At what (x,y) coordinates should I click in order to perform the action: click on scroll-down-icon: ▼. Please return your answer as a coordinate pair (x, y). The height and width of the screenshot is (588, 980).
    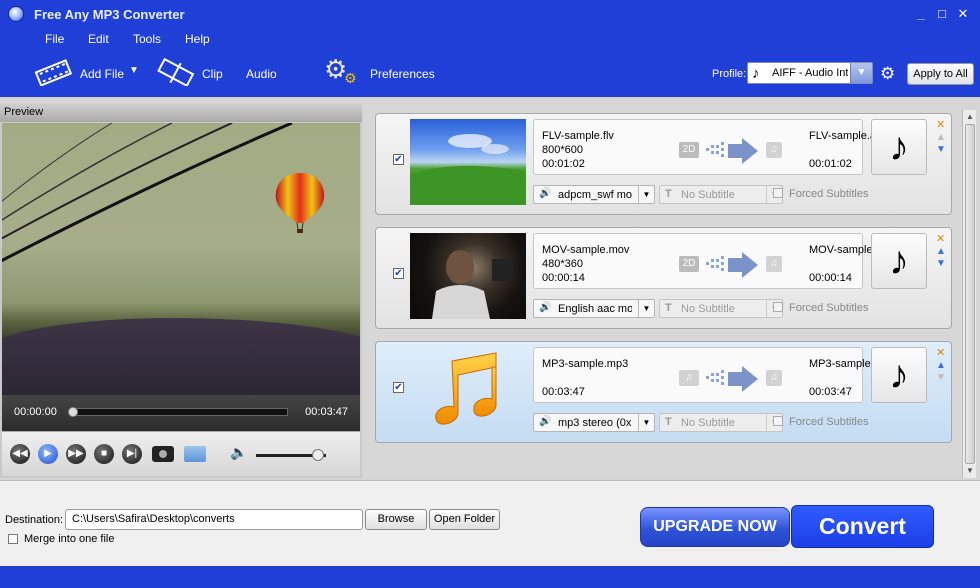
    Looking at the image, I should click on (970, 470).